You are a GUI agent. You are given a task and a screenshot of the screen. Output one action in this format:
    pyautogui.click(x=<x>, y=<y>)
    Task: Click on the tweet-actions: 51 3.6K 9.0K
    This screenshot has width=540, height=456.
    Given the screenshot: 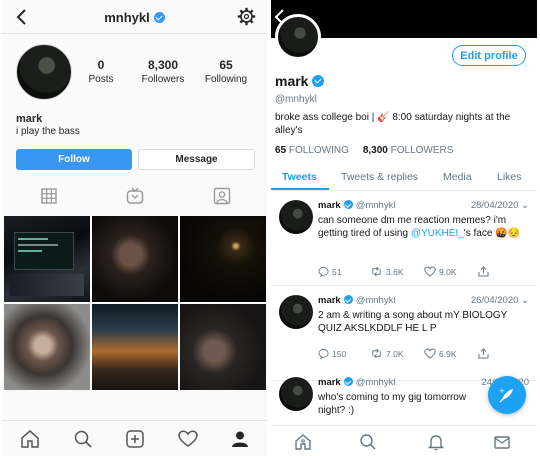 What is the action you would take?
    pyautogui.click(x=418, y=273)
    